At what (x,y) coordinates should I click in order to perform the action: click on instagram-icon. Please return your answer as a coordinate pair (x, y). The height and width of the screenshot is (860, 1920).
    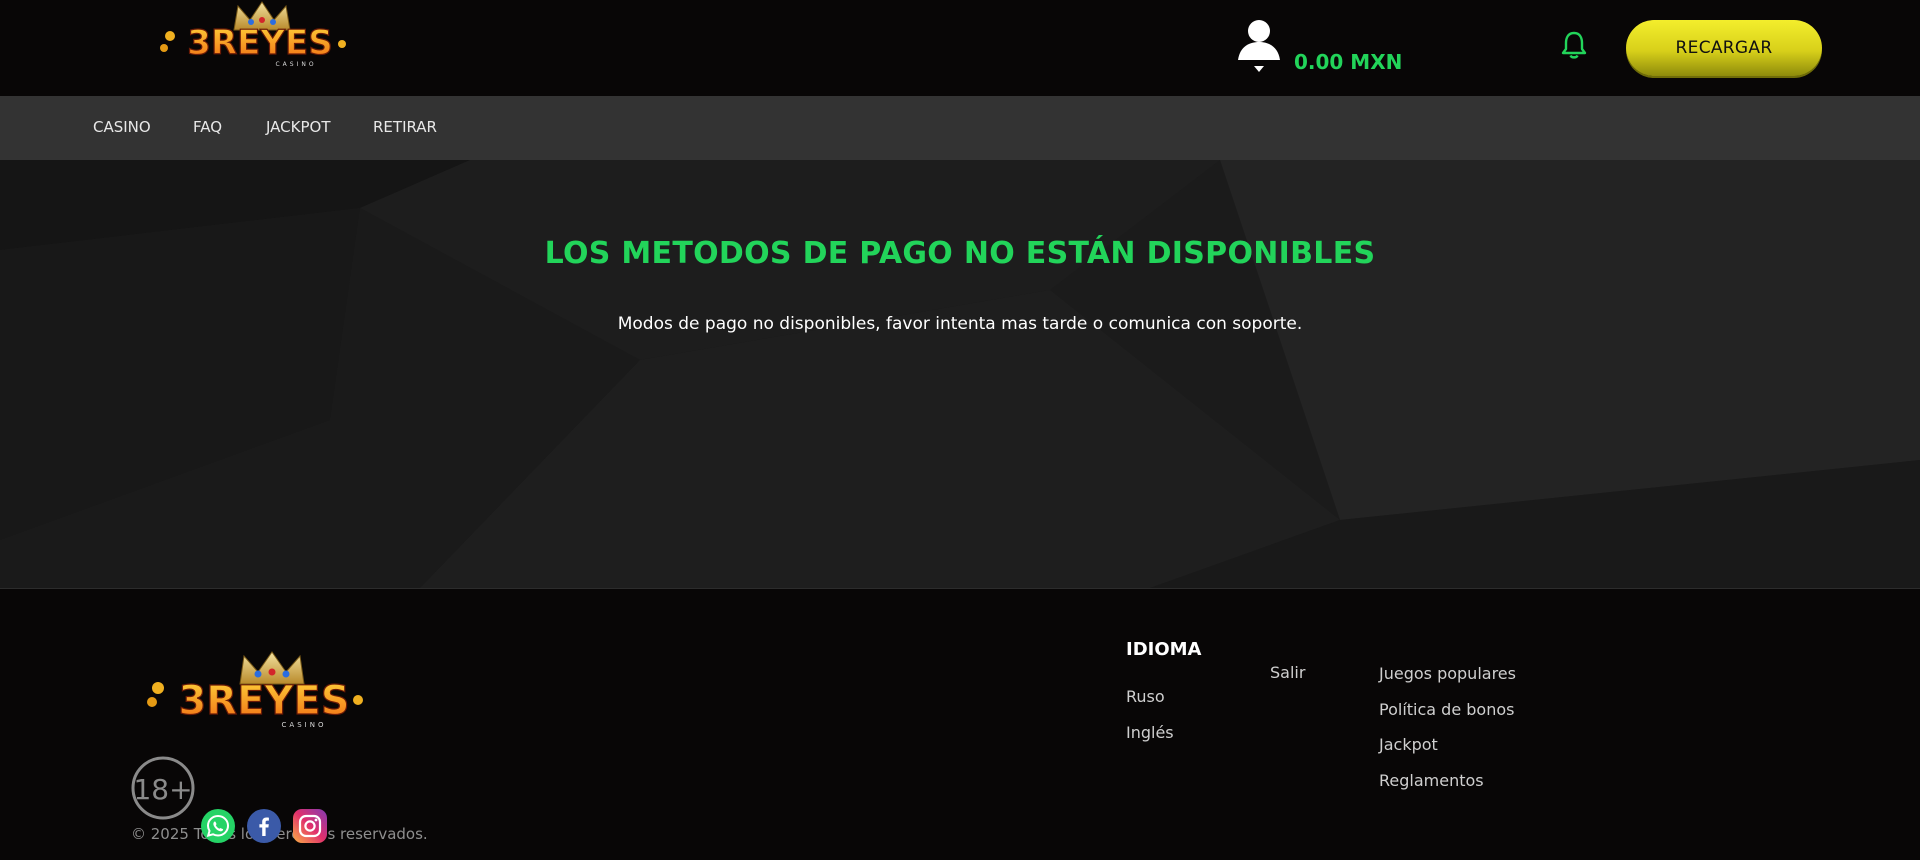
    Looking at the image, I should click on (310, 826).